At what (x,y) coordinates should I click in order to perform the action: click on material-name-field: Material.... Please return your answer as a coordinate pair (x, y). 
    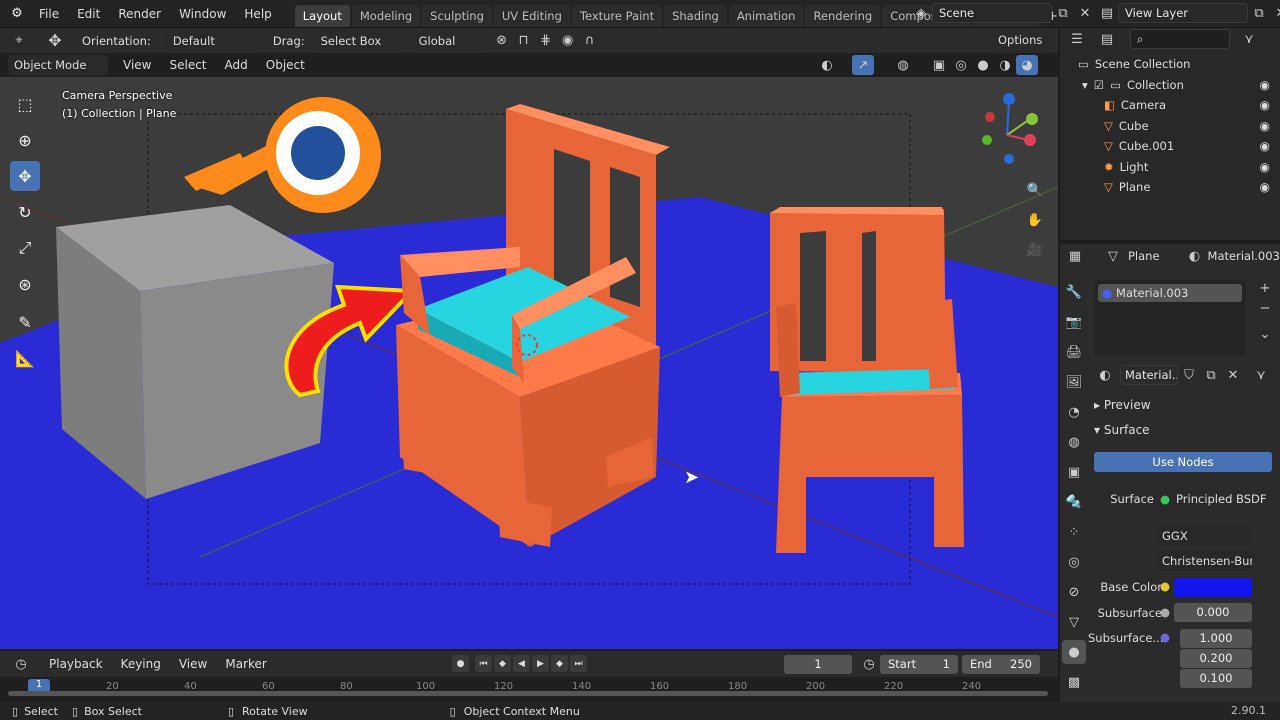
    Looking at the image, I should click on (1149, 375).